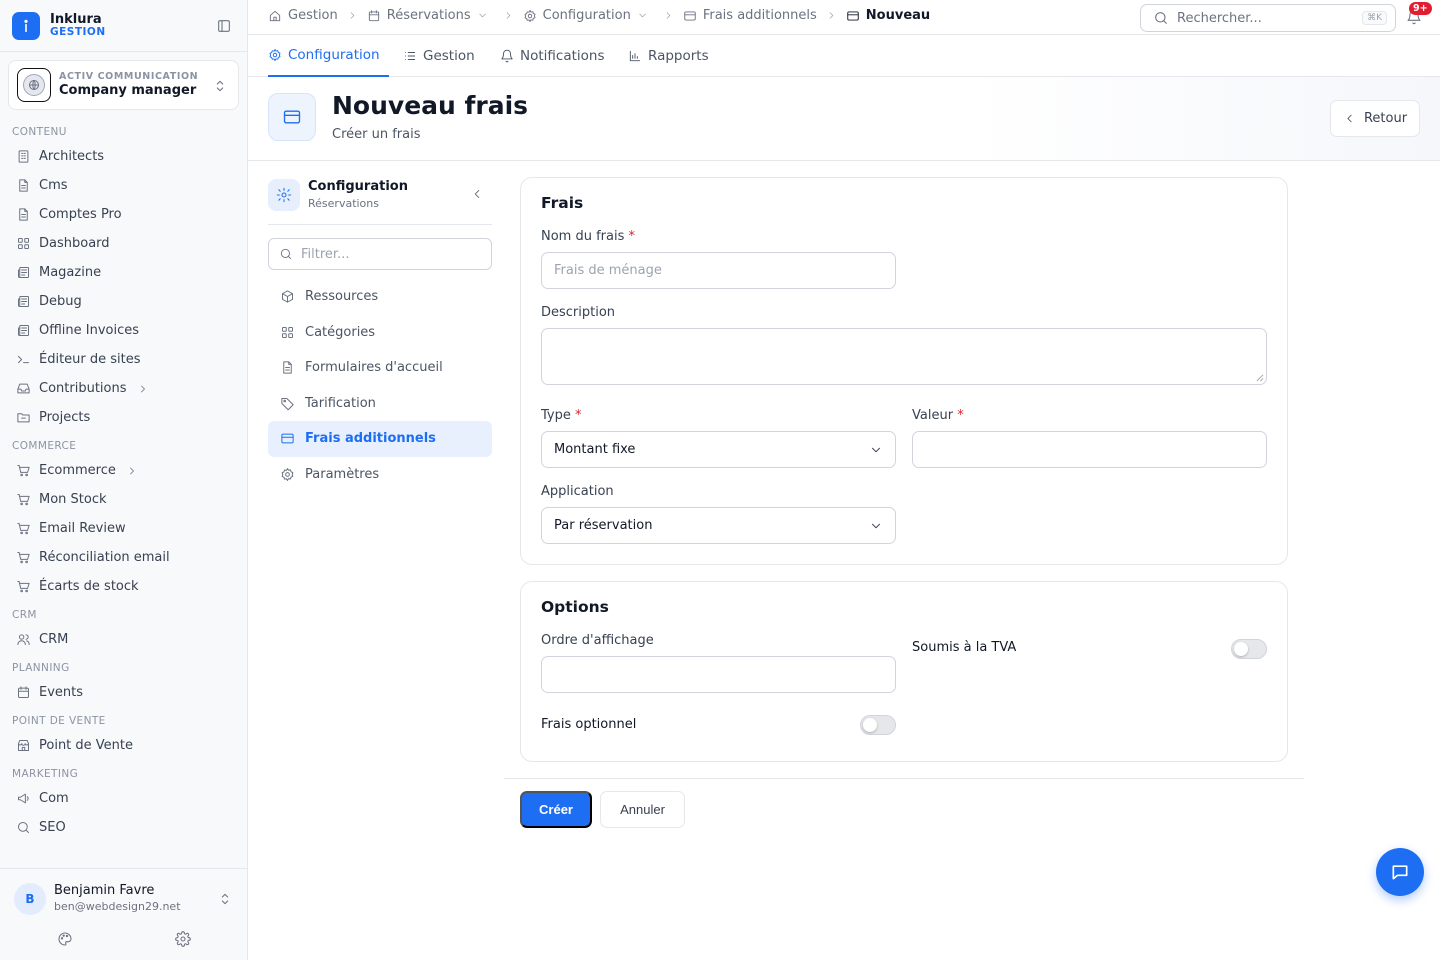  I want to click on subnav-item-ressources: Ressources, so click(380, 297).